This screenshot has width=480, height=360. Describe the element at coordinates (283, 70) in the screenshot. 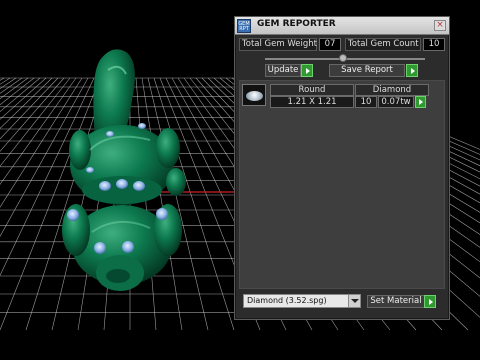

I see `update-button: Update` at that location.